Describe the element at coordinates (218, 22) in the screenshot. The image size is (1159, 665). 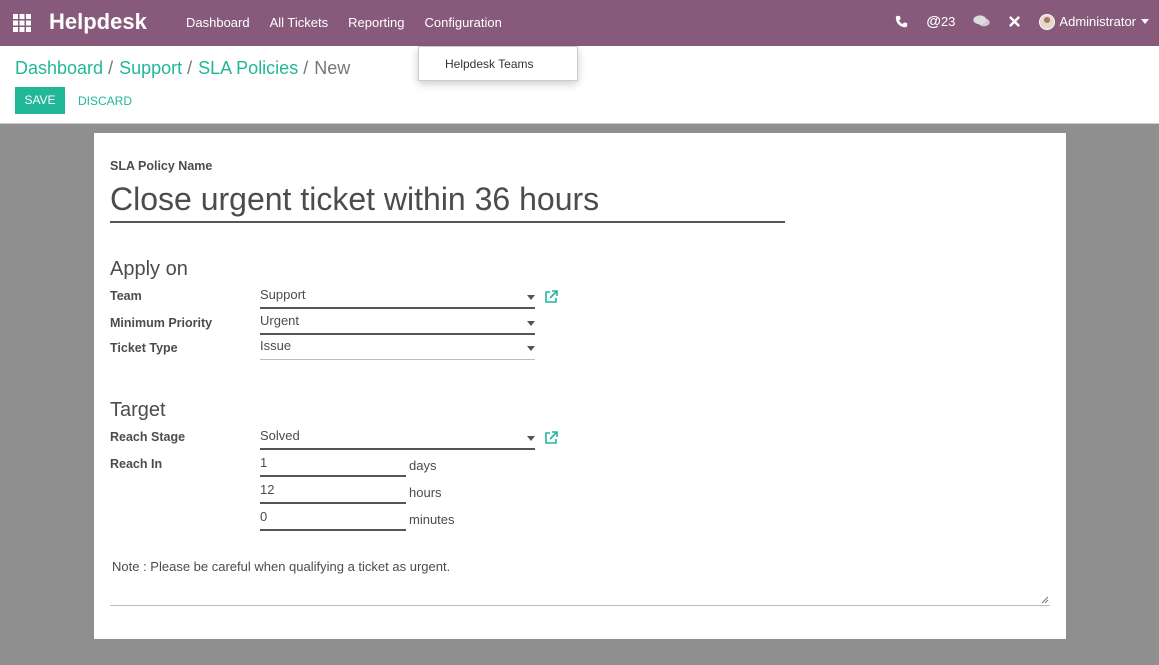
I see `menu-dashboard: Dashboard` at that location.